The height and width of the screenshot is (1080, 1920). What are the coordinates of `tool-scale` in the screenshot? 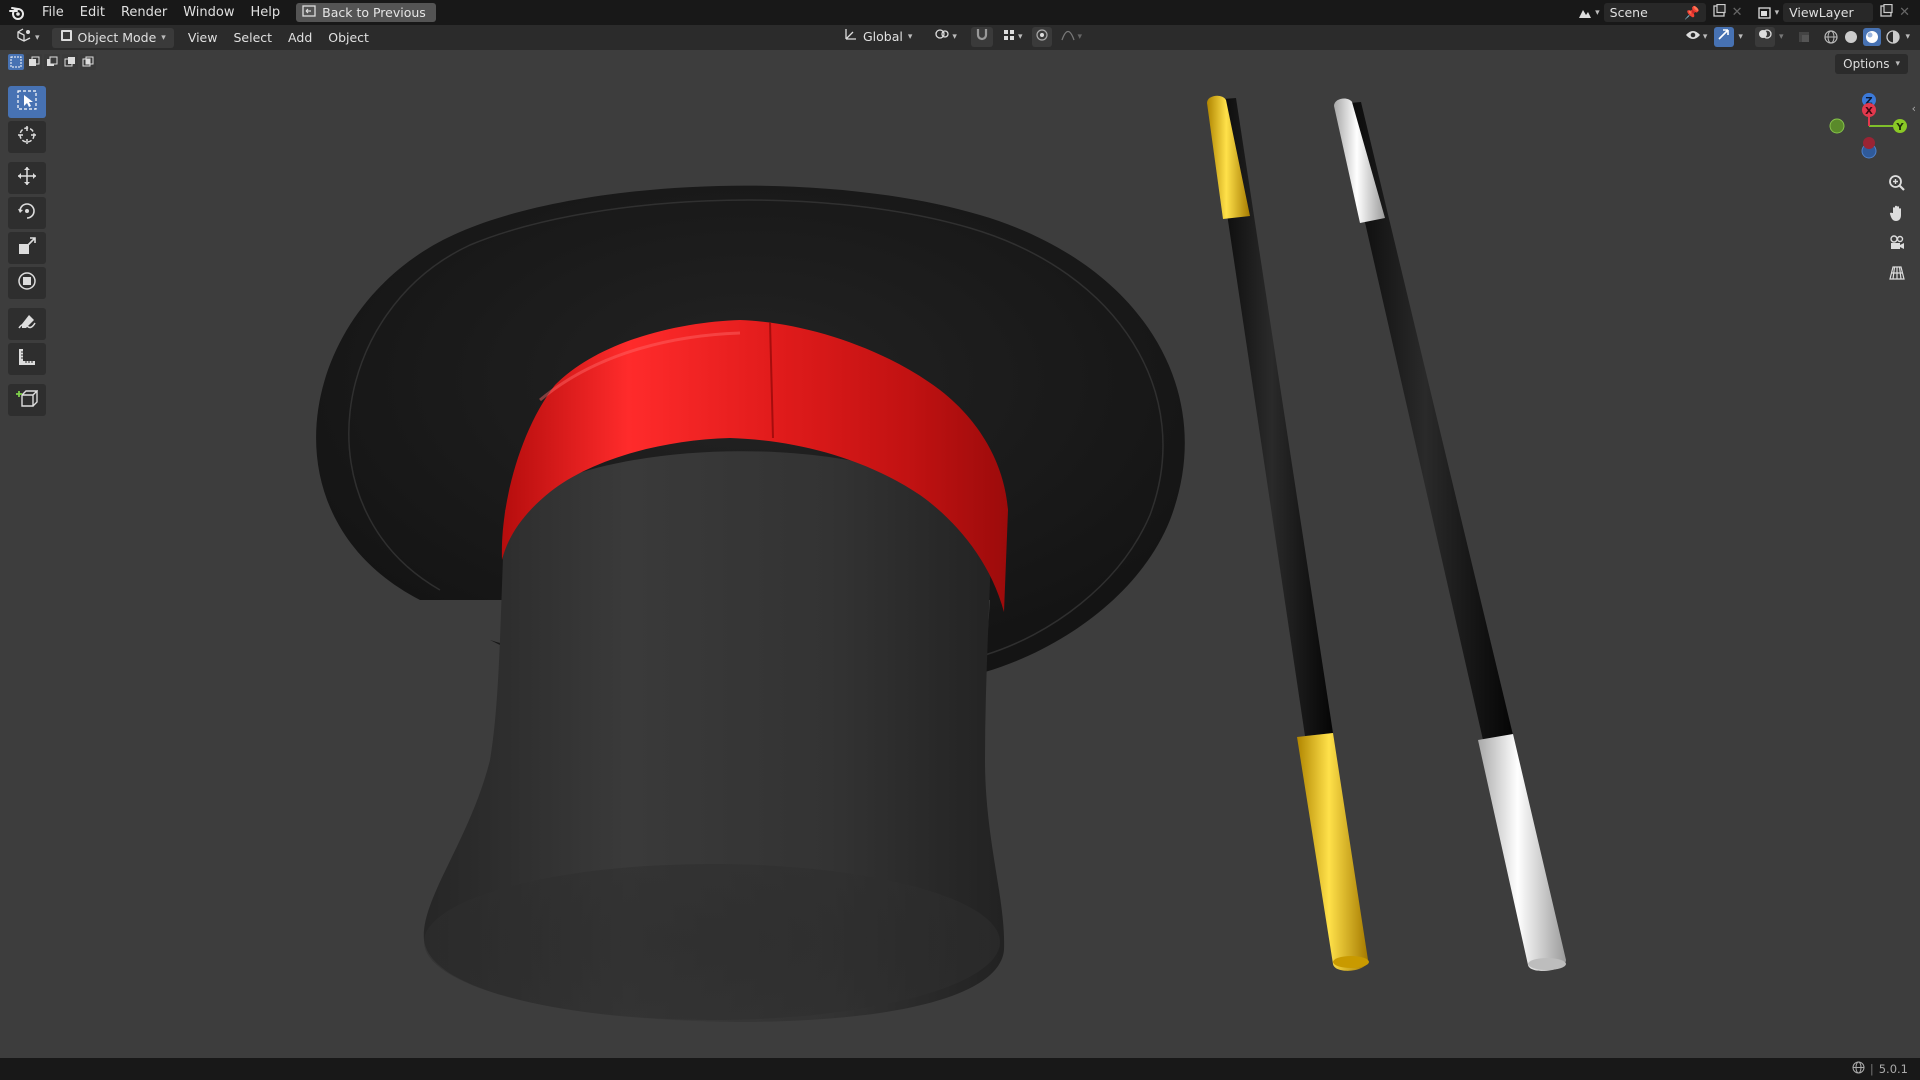 It's located at (27, 248).